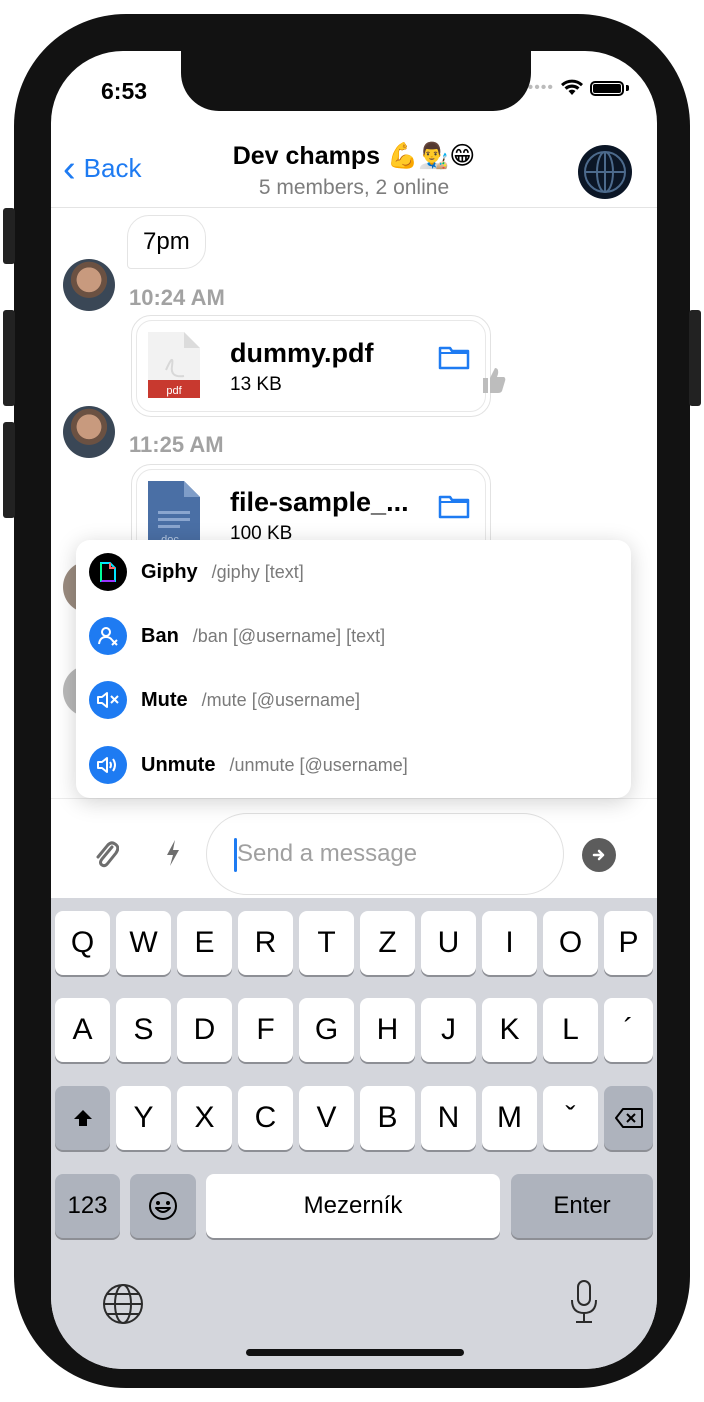 The width and height of the screenshot is (704, 1402). I want to click on lightning-icon, so click(173, 853).